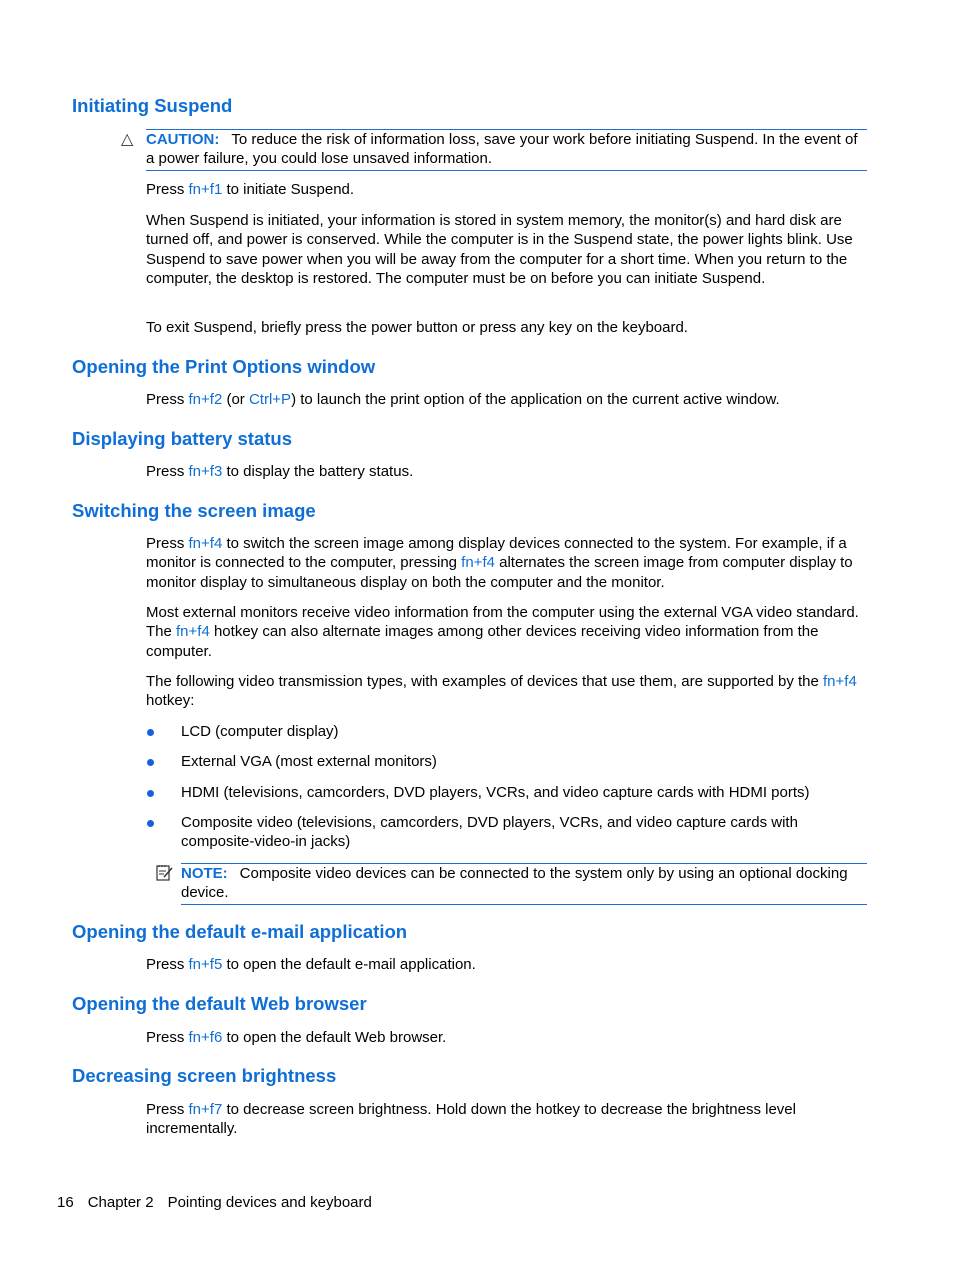 Image resolution: width=954 pixels, height=1270 pixels. Describe the element at coordinates (170, 701) in the screenshot. I see `text: hotkey:` at that location.